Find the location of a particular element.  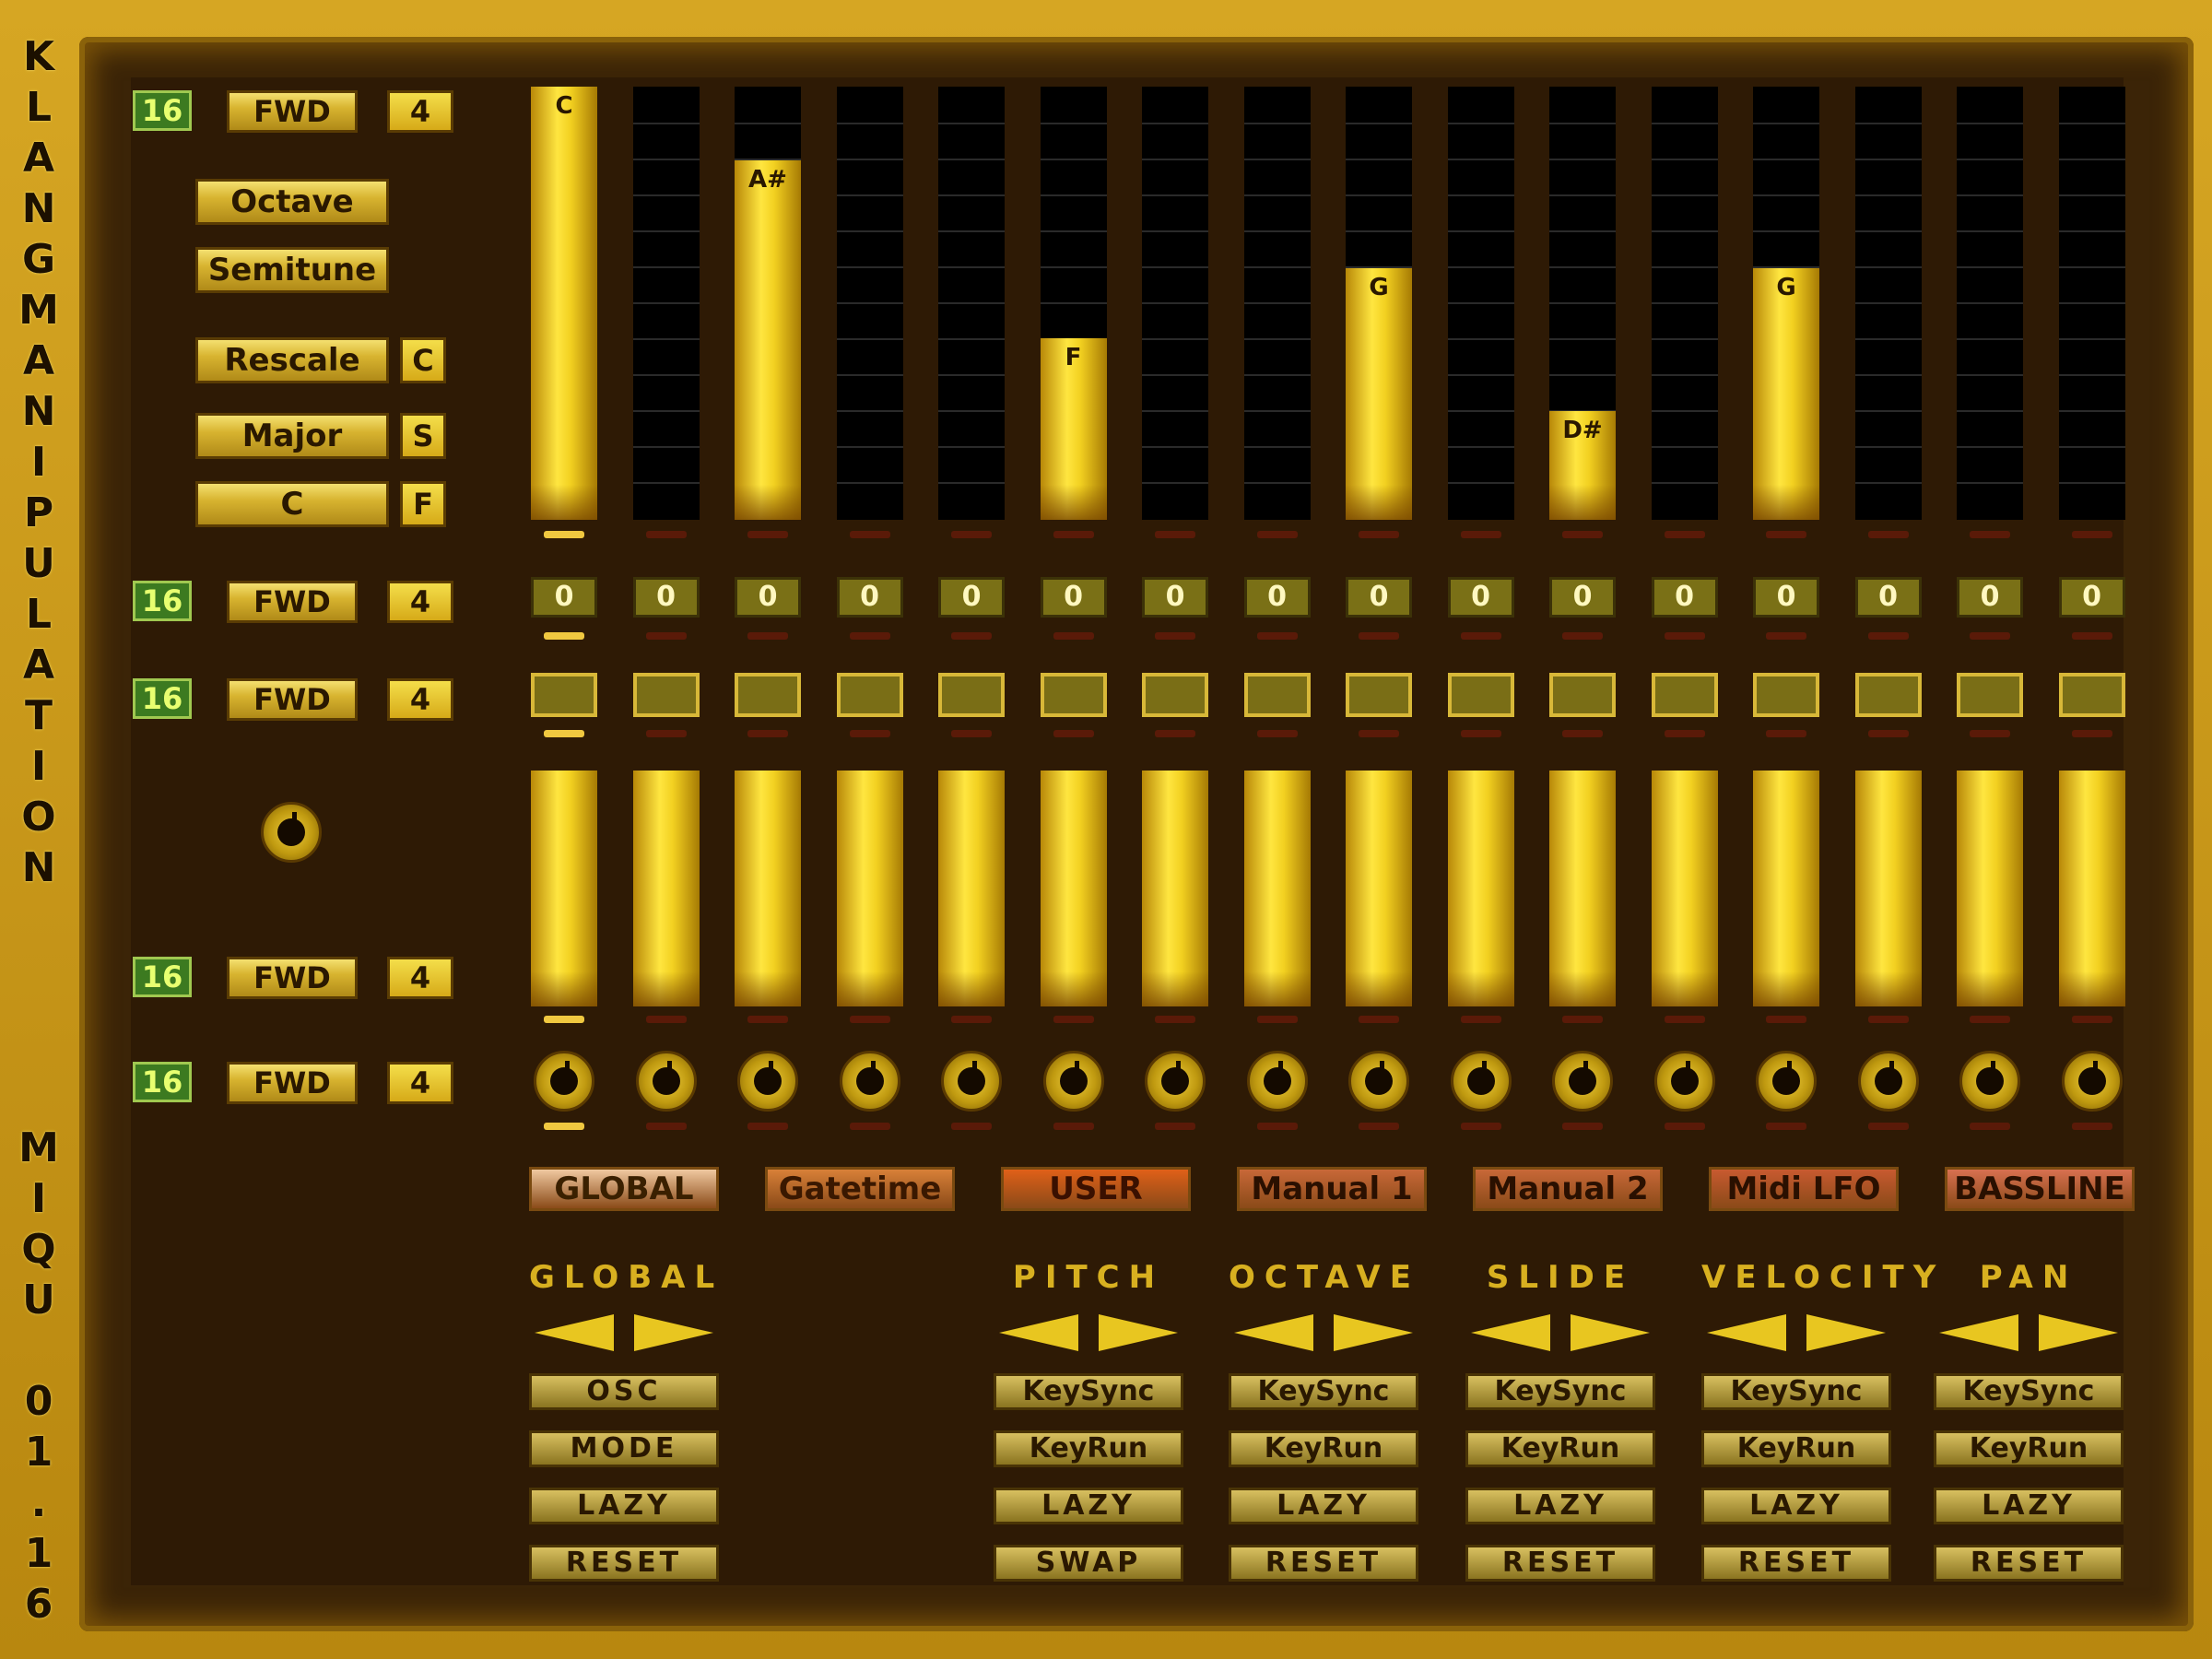

rescale-tag: C is located at coordinates (423, 360).